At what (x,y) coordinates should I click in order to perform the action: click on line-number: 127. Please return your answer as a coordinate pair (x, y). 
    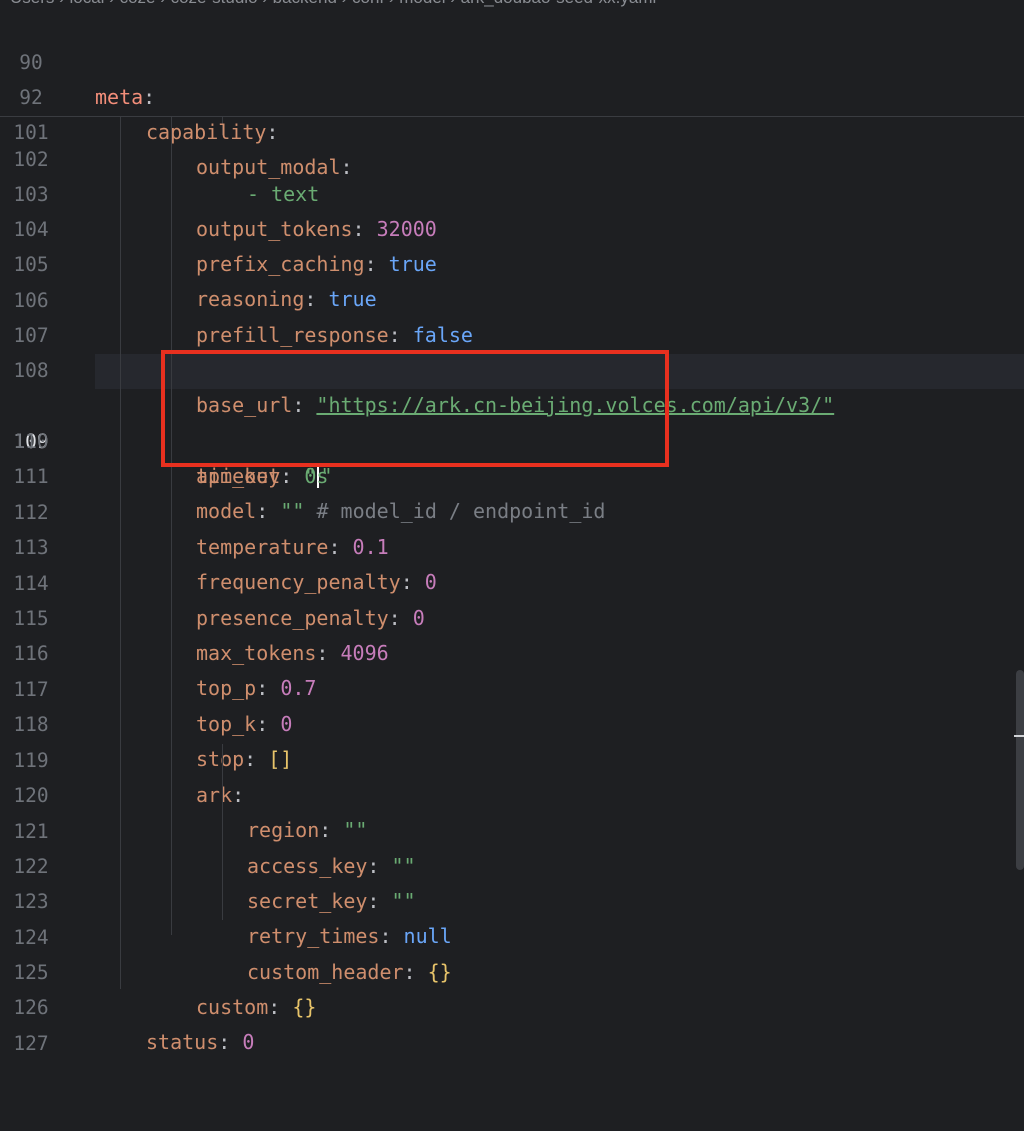
    Looking at the image, I should click on (31, 1043).